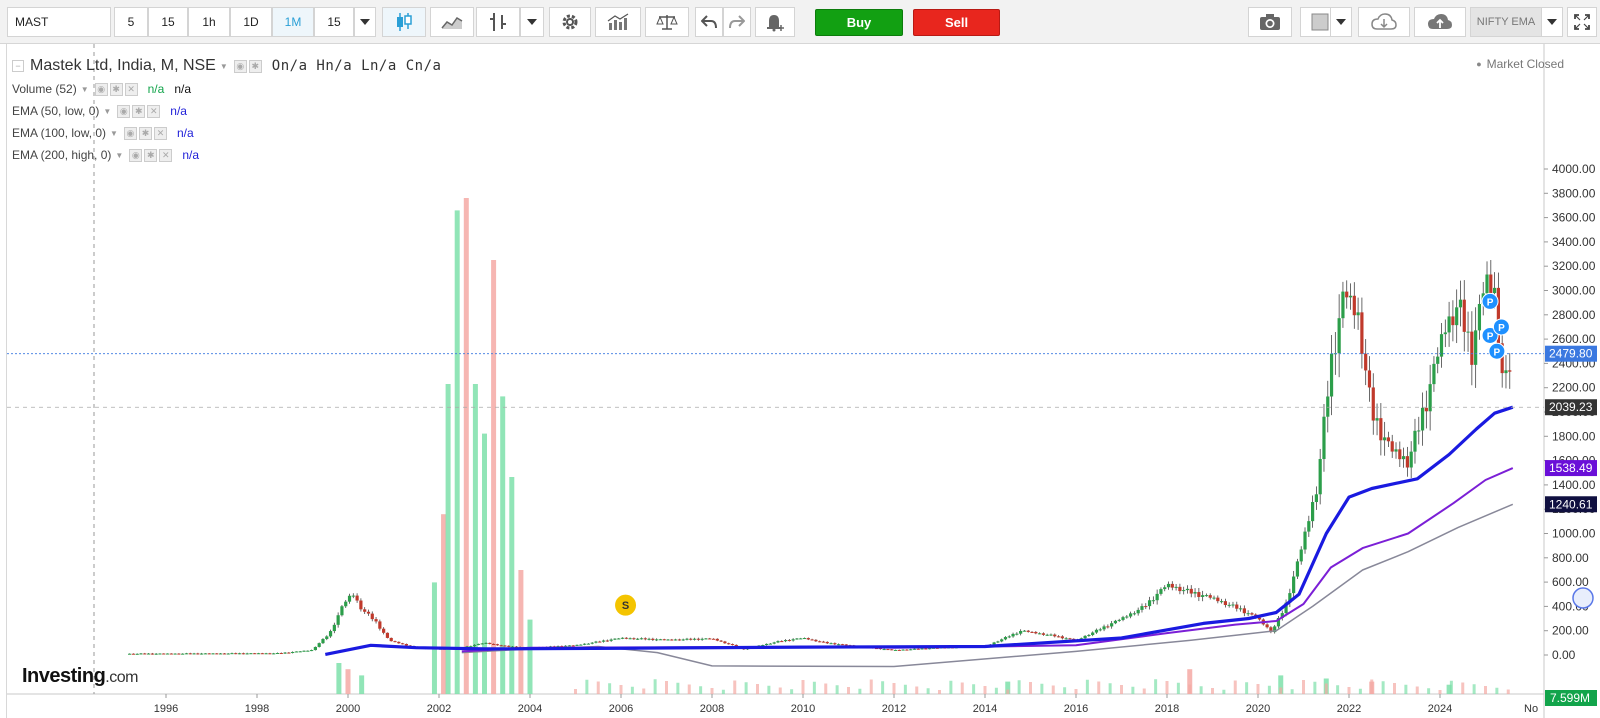 Image resolution: width=1600 pixels, height=718 pixels. What do you see at coordinates (123, 65) in the screenshot?
I see `legend-symbol-title: Mastek Ltd, India, M, NSE` at bounding box center [123, 65].